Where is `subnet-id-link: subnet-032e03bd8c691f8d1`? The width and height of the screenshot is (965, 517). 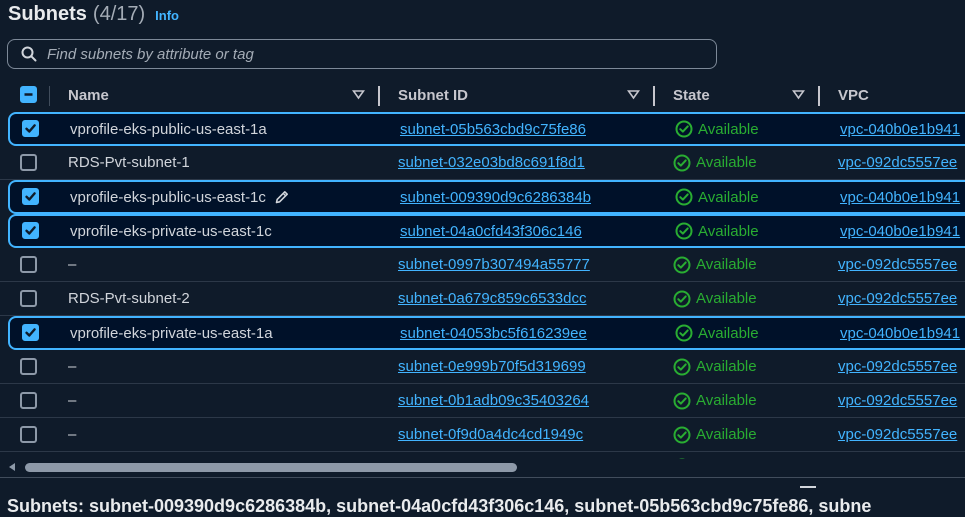
subnet-id-link: subnet-032e03bd8c691f8d1 is located at coordinates (491, 162).